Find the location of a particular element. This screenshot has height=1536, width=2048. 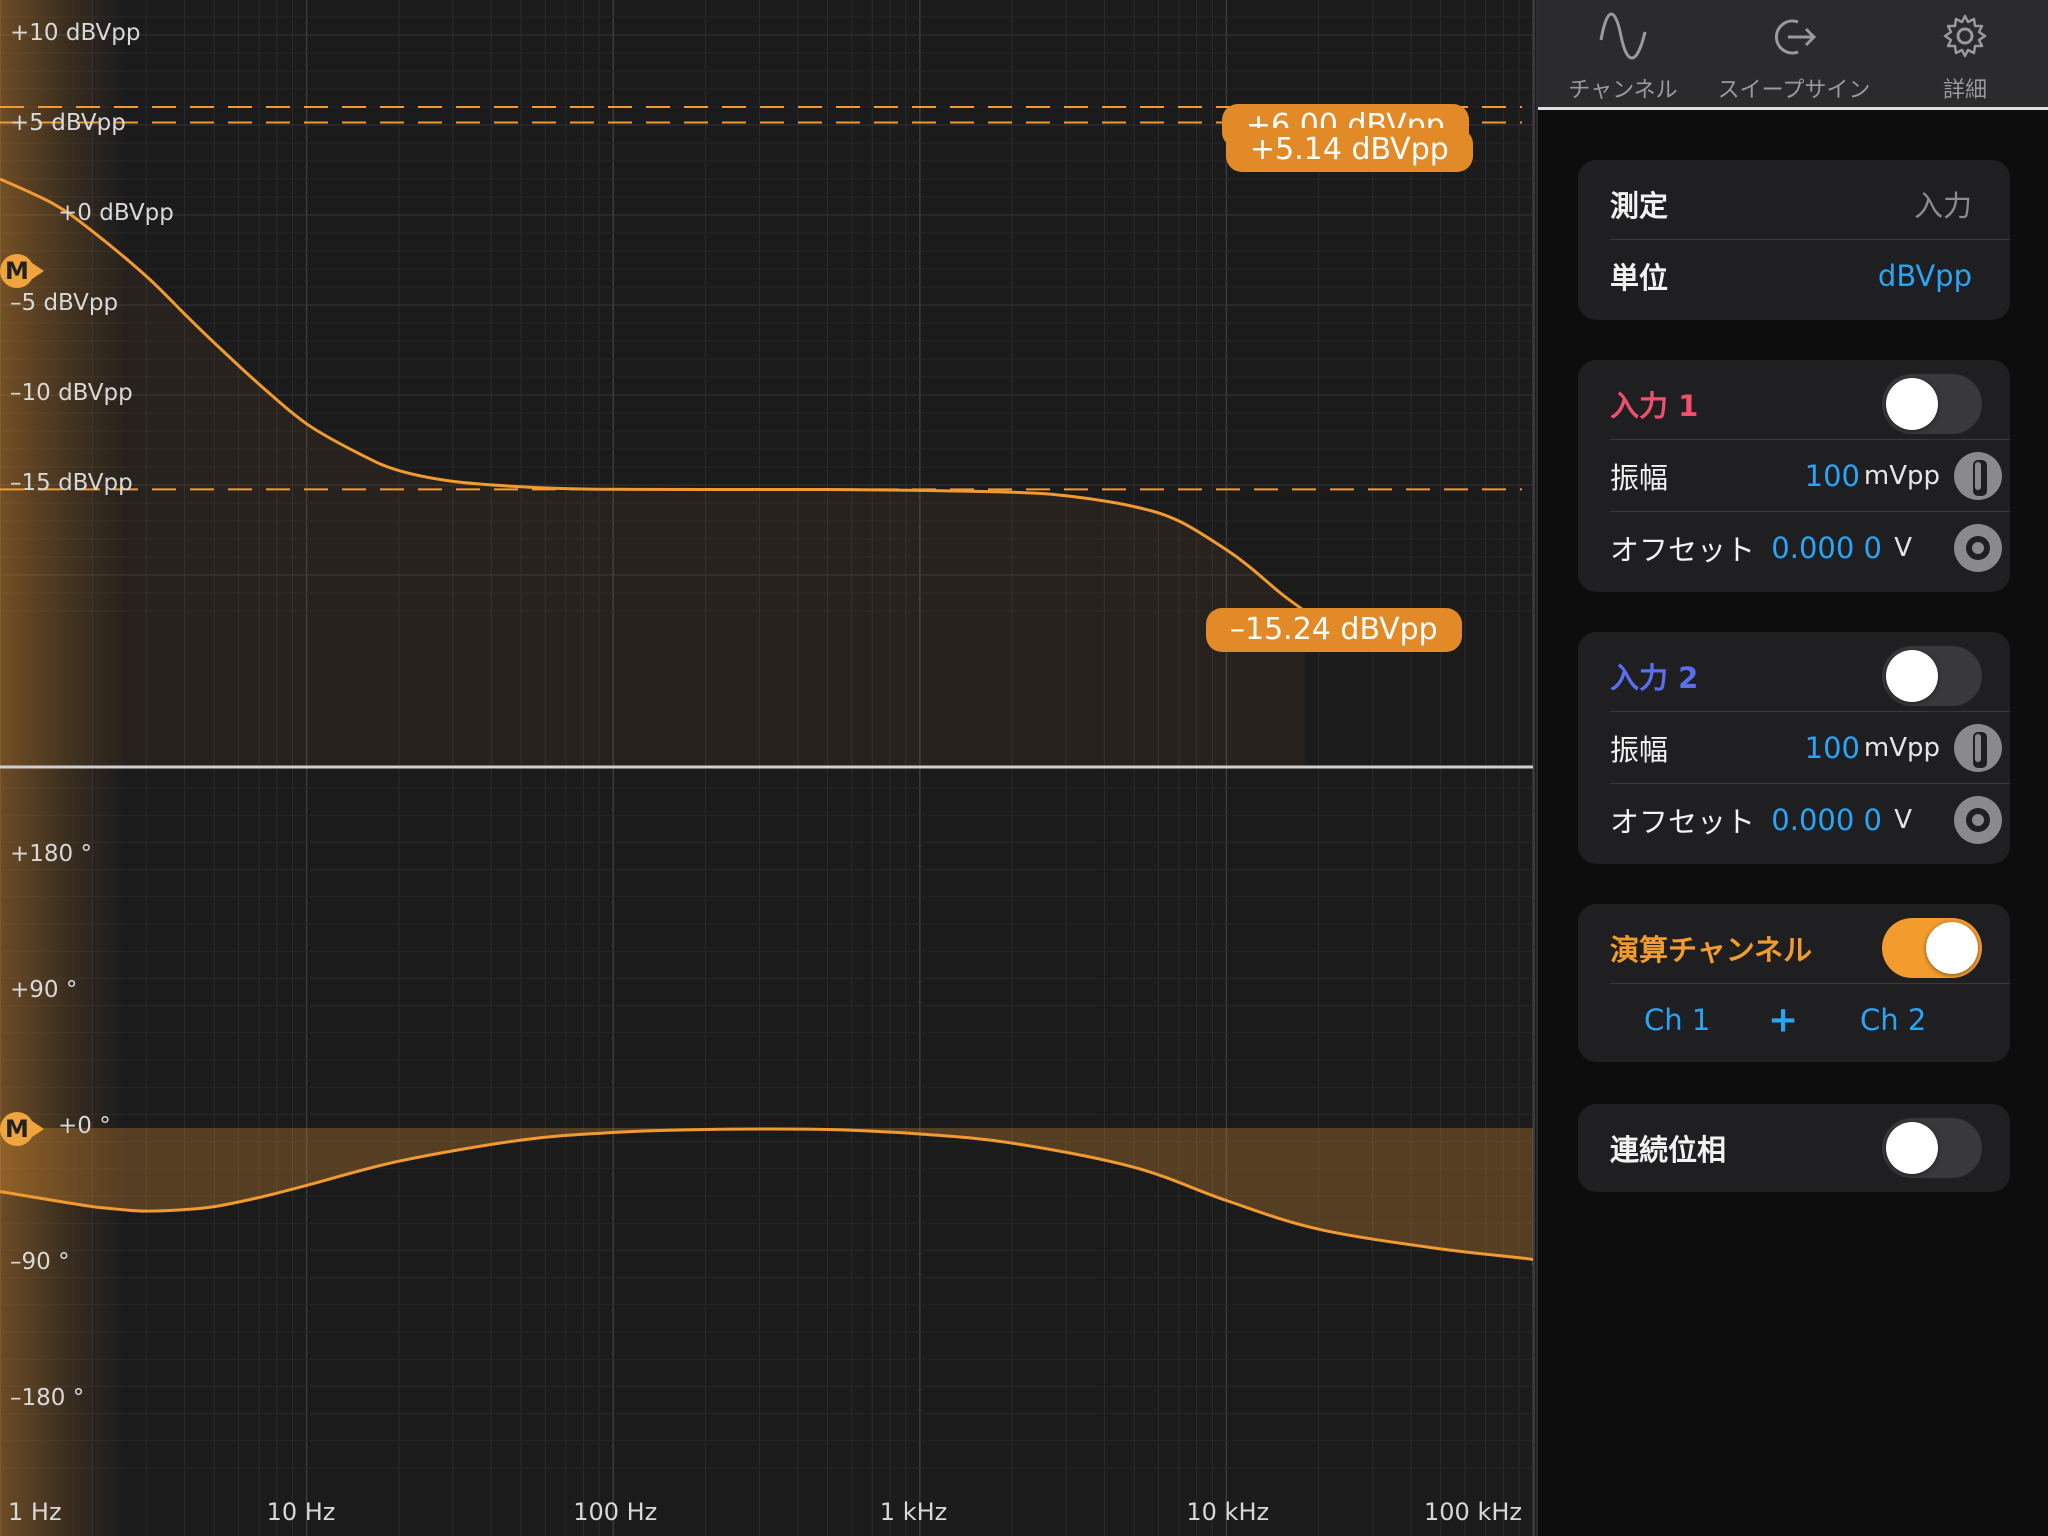

measure-value: 入力 is located at coordinates (1942, 206).